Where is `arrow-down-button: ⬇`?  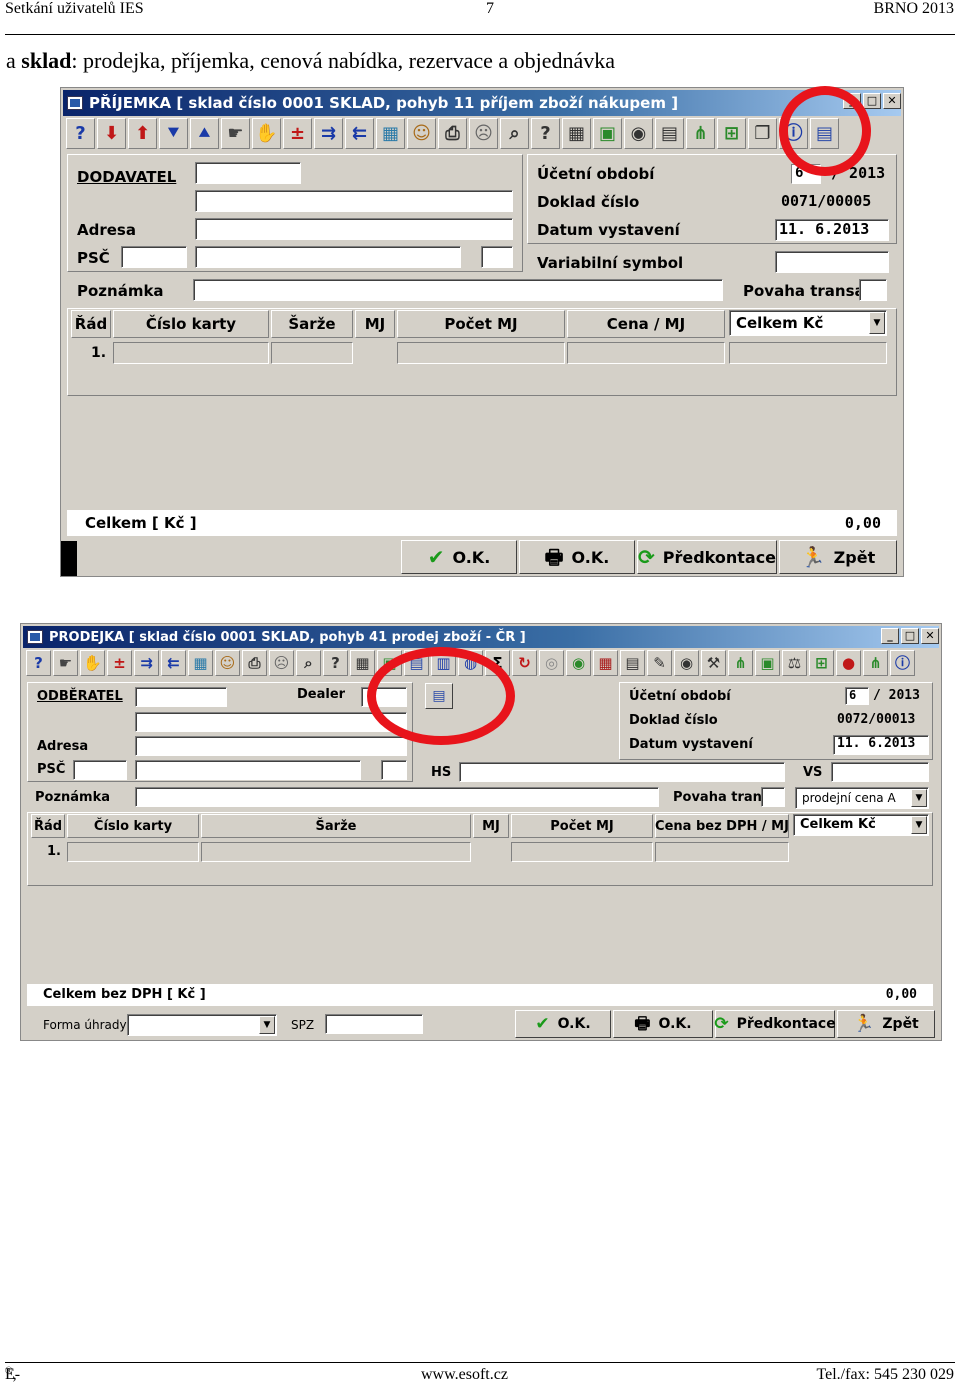 arrow-down-button: ⬇ is located at coordinates (111, 133).